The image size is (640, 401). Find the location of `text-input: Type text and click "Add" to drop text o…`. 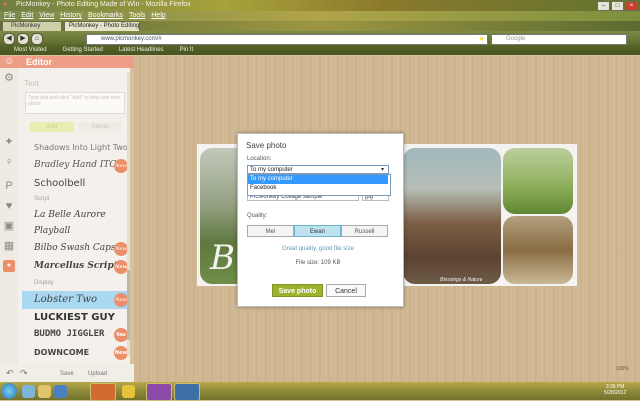

text-input: Type text and click "Add" to drop text o… is located at coordinates (75, 103).